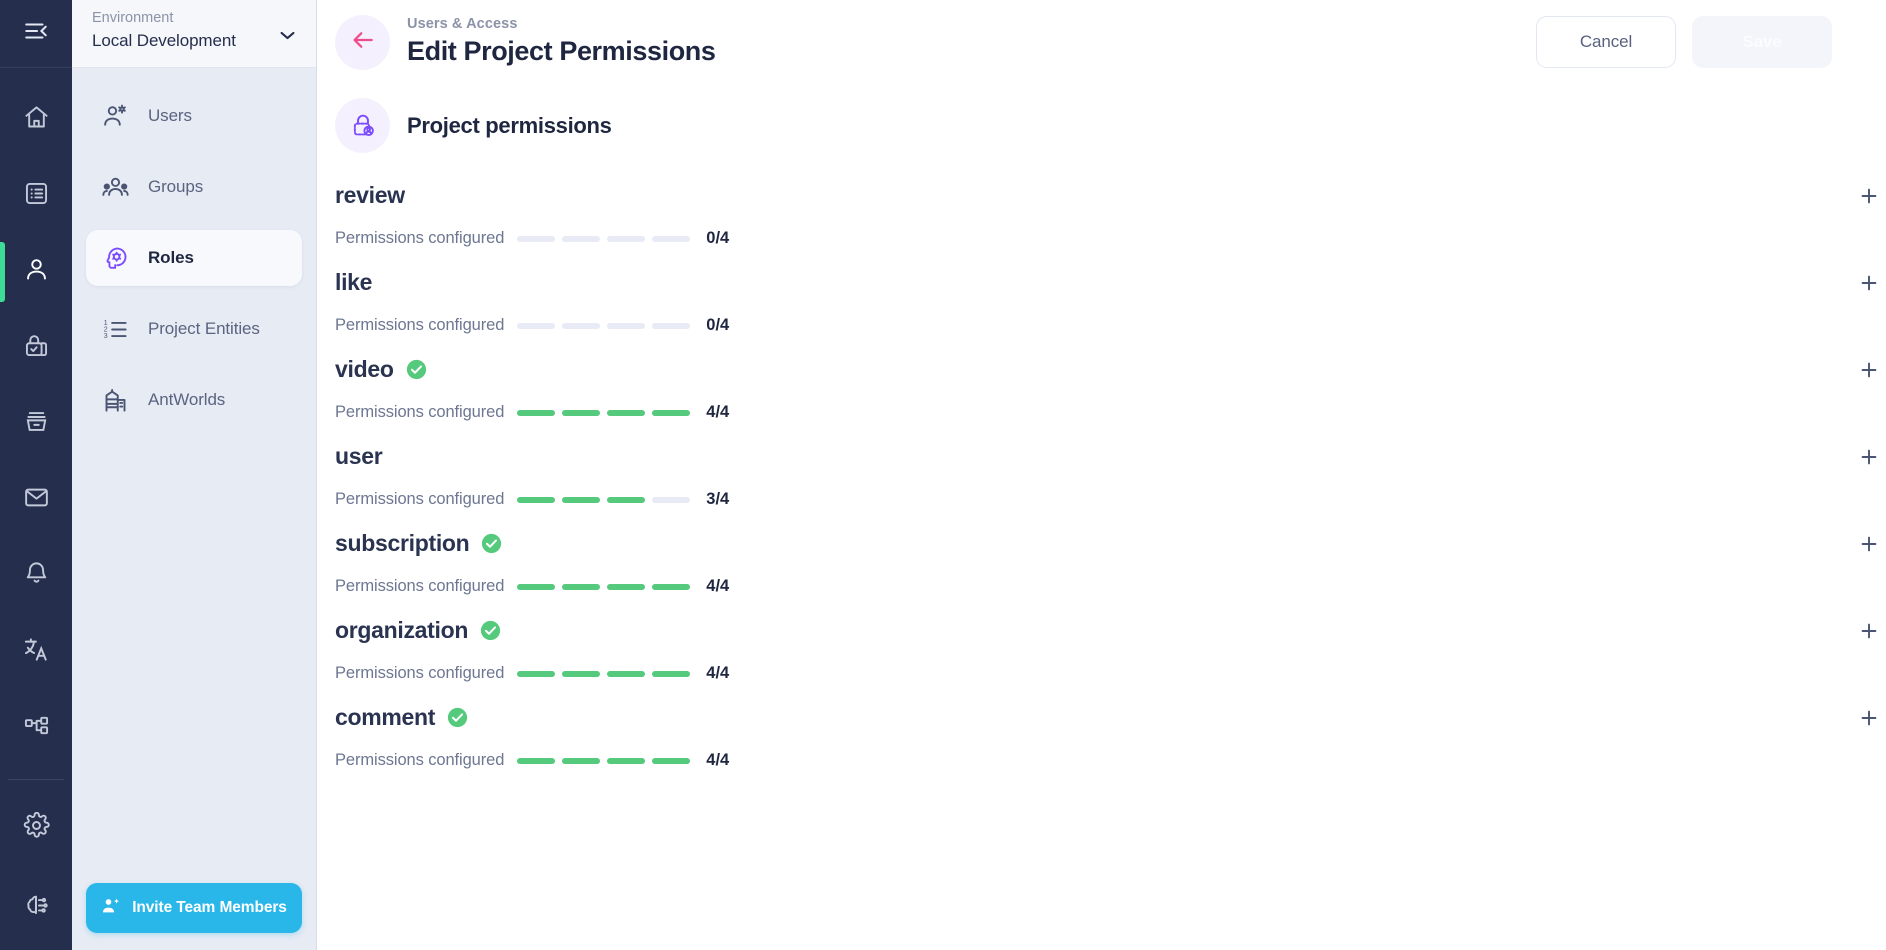  I want to click on permission-row: subscription Permissions configured 4/4, so click(1101, 566).